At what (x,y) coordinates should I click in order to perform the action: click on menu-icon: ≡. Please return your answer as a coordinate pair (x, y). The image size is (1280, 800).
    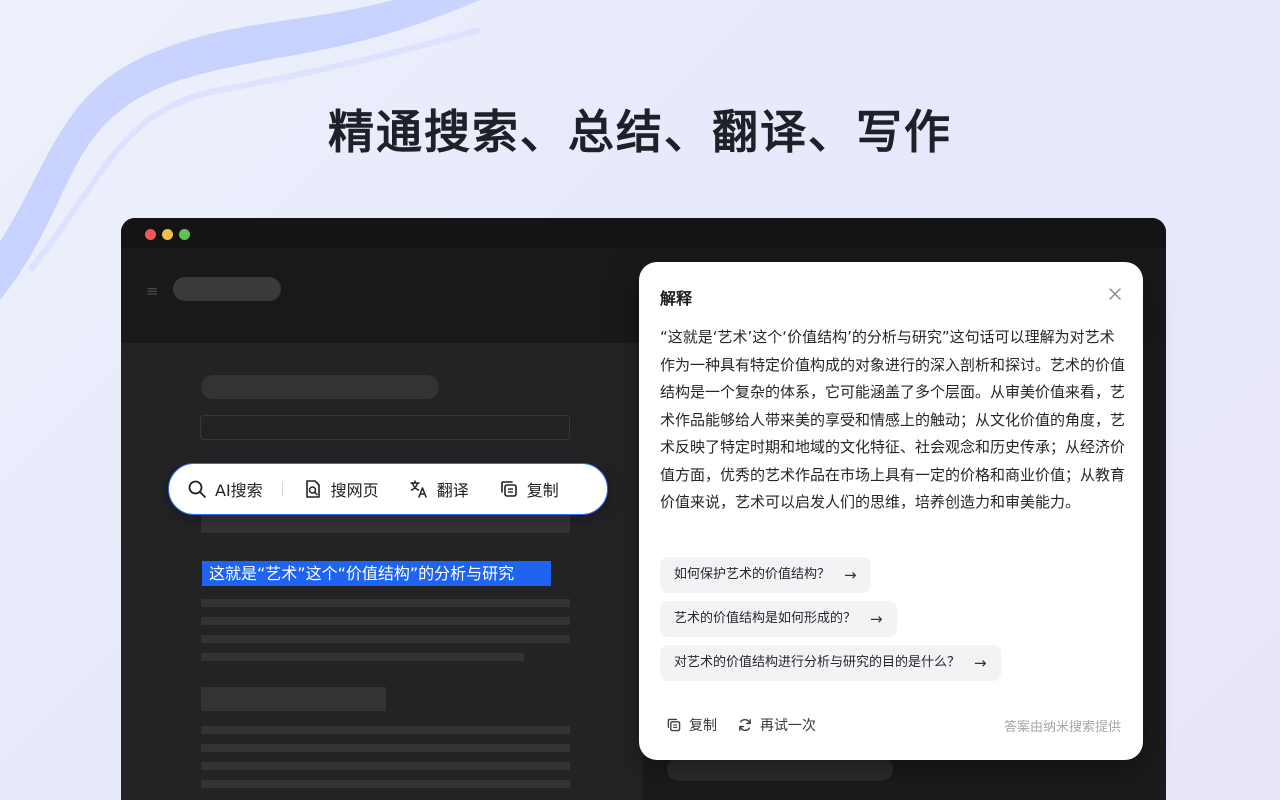
    Looking at the image, I should click on (152, 291).